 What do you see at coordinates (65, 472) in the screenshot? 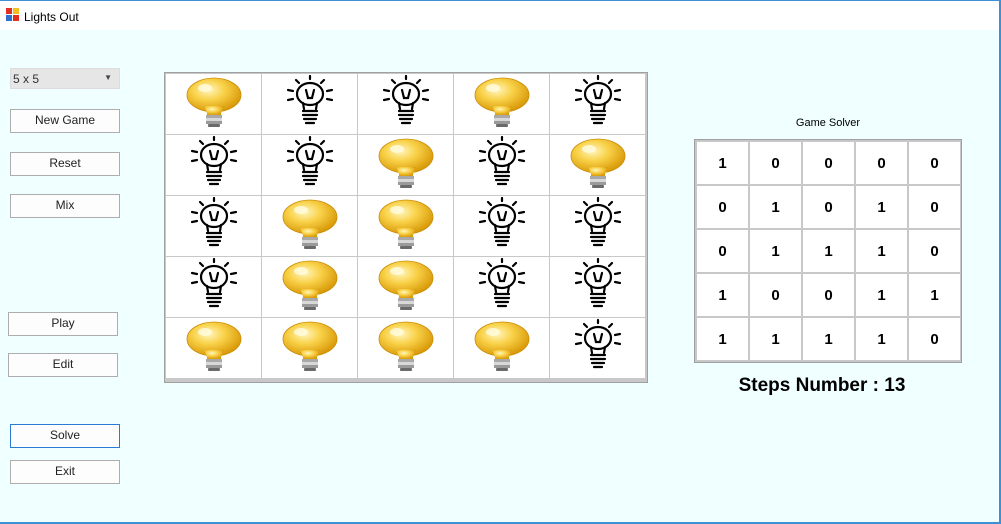
I see `exit-button: Exit` at bounding box center [65, 472].